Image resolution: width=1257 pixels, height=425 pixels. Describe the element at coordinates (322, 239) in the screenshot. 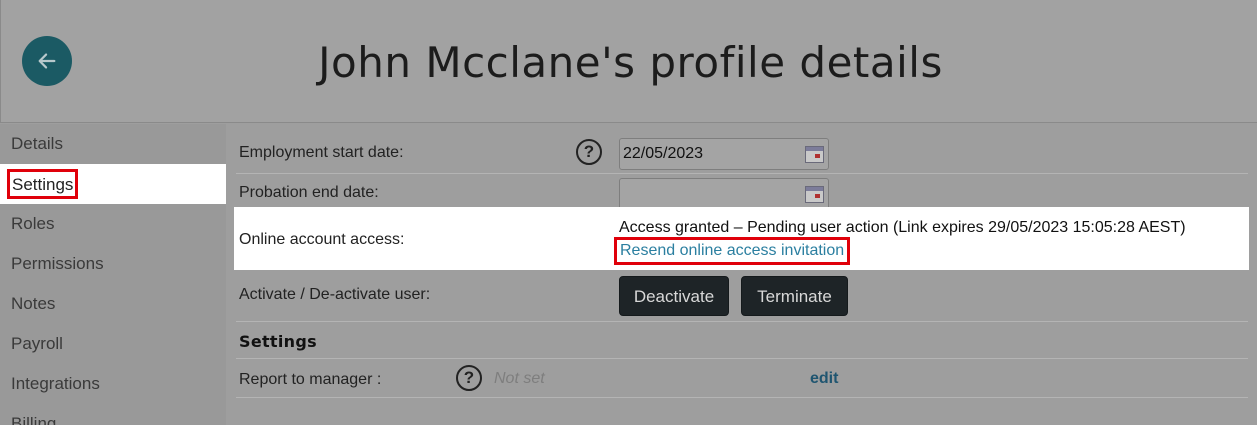

I see `online-access-label: Online account access:` at that location.